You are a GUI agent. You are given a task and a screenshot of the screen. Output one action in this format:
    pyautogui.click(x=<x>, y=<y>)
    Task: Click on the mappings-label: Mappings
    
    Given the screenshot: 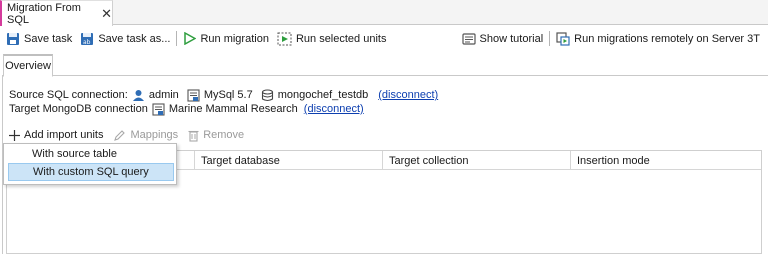 What is the action you would take?
    pyautogui.click(x=154, y=135)
    